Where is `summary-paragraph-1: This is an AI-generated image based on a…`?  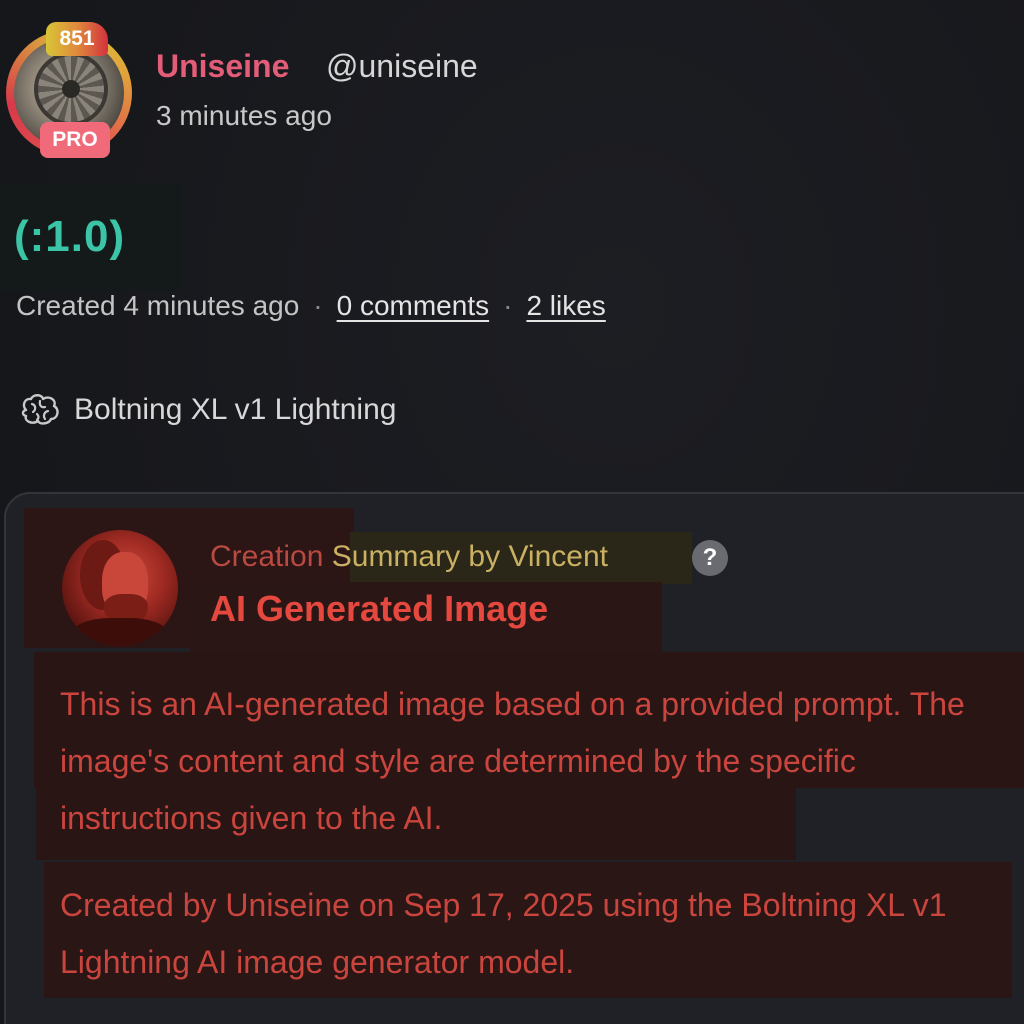
summary-paragraph-1: This is an AI-generated image based on a… is located at coordinates (512, 761).